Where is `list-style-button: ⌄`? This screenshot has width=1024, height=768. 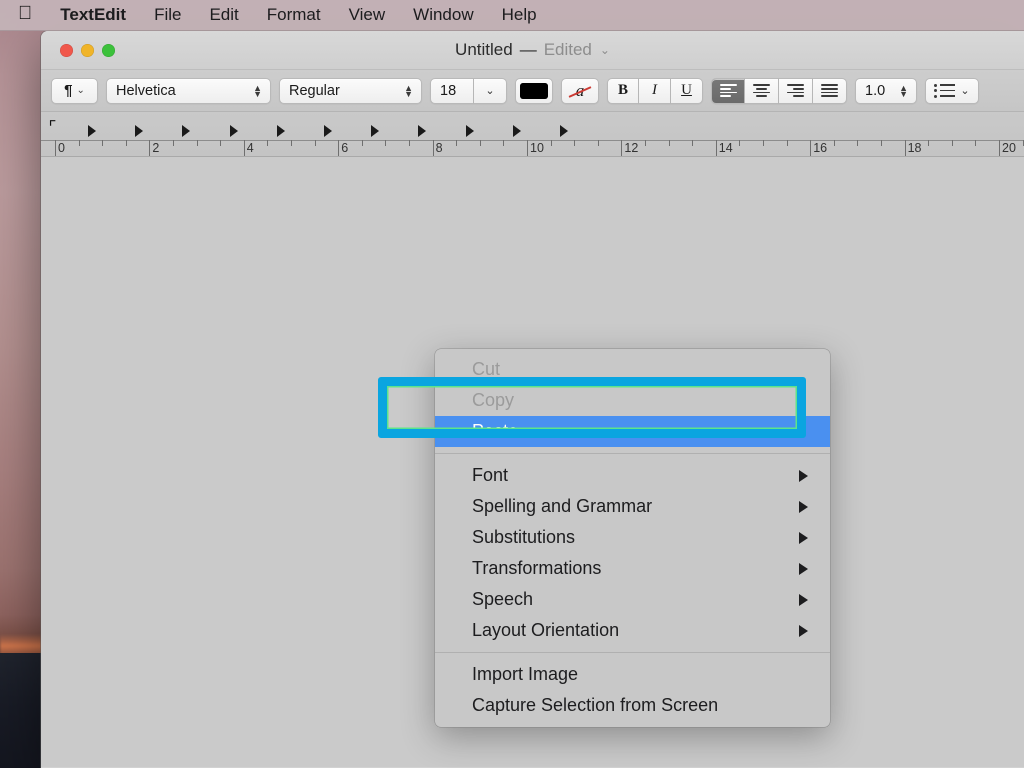
list-style-button: ⌄ is located at coordinates (952, 90).